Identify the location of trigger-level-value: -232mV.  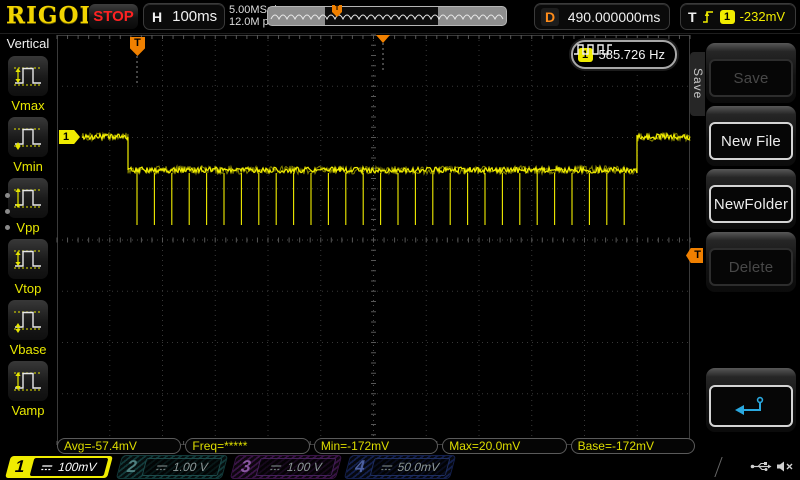
(762, 16).